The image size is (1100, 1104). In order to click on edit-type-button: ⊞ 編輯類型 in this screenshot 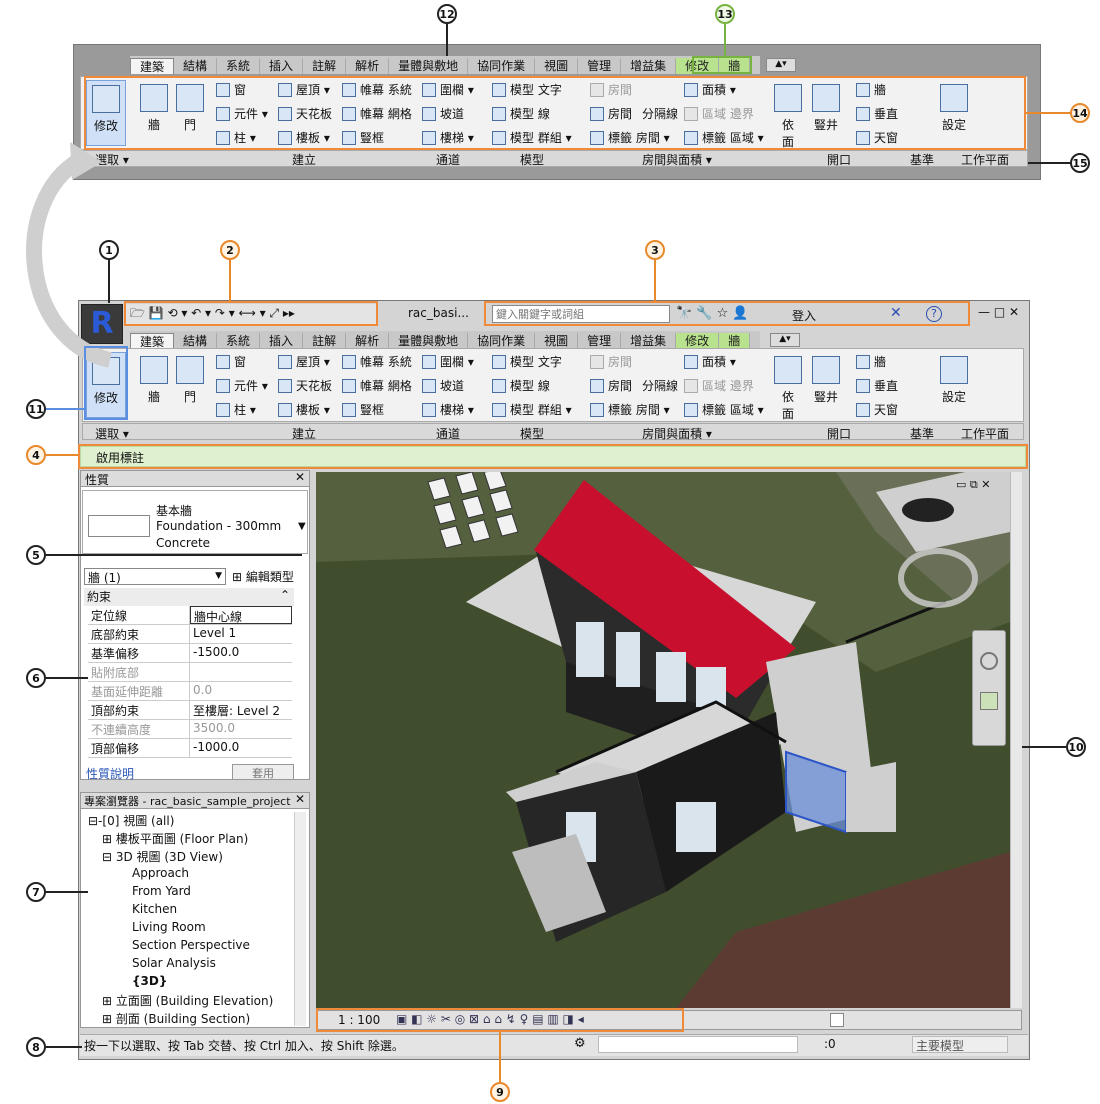, I will do `click(263, 576)`.